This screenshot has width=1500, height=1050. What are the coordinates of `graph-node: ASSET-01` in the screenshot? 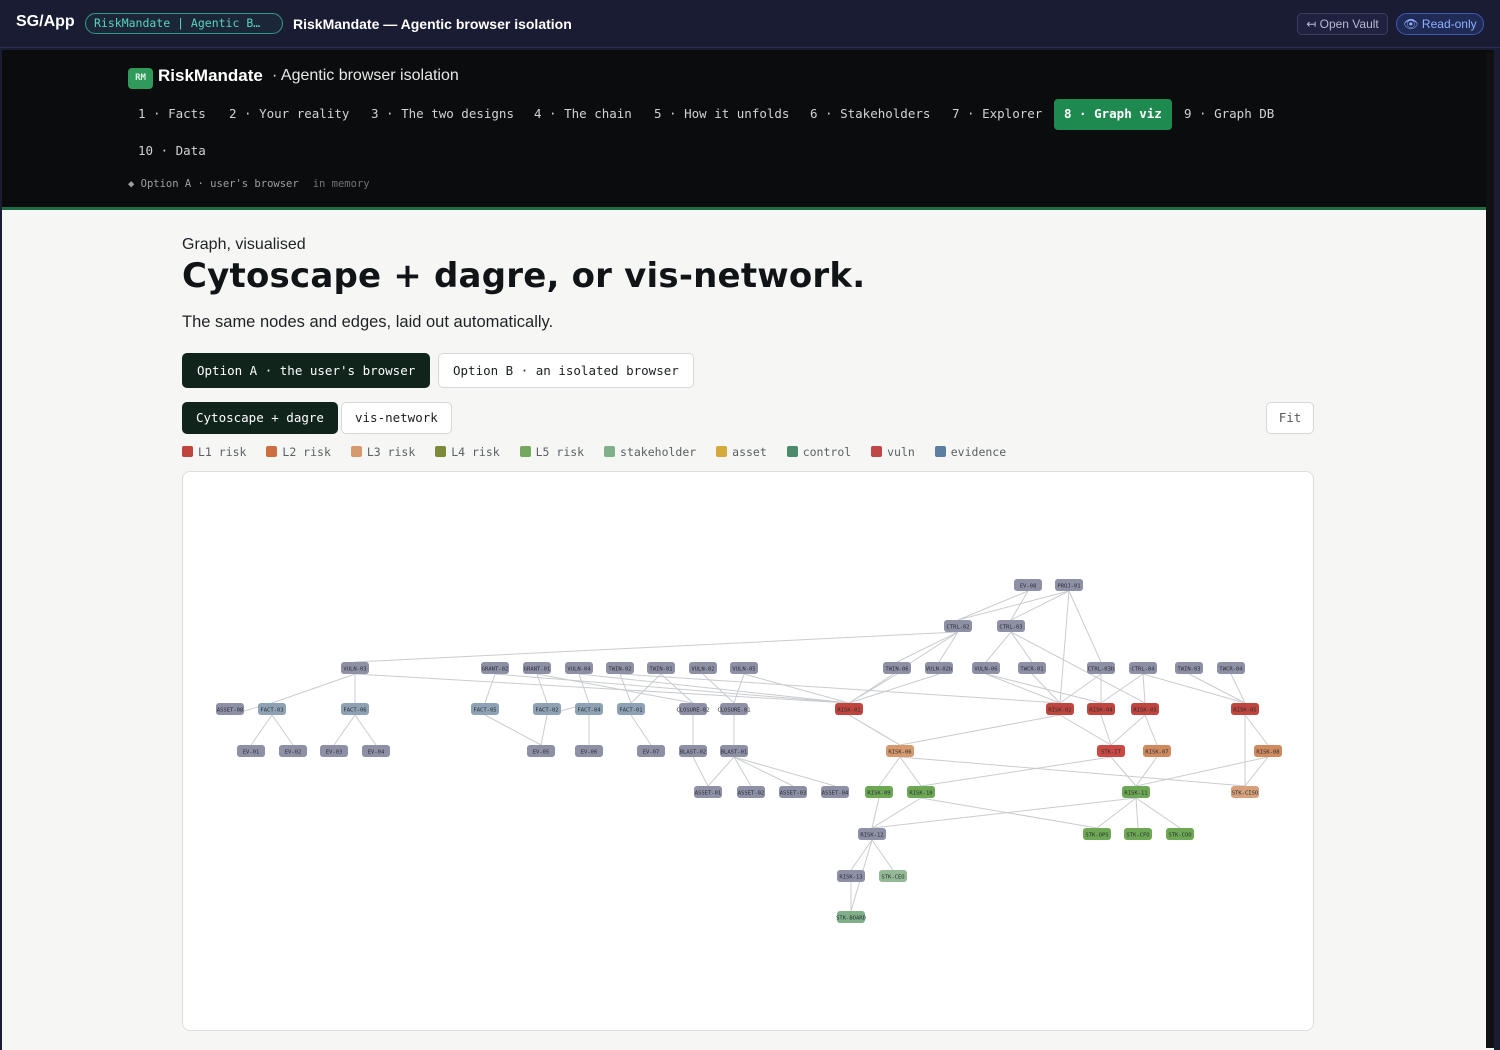 It's located at (708, 792).